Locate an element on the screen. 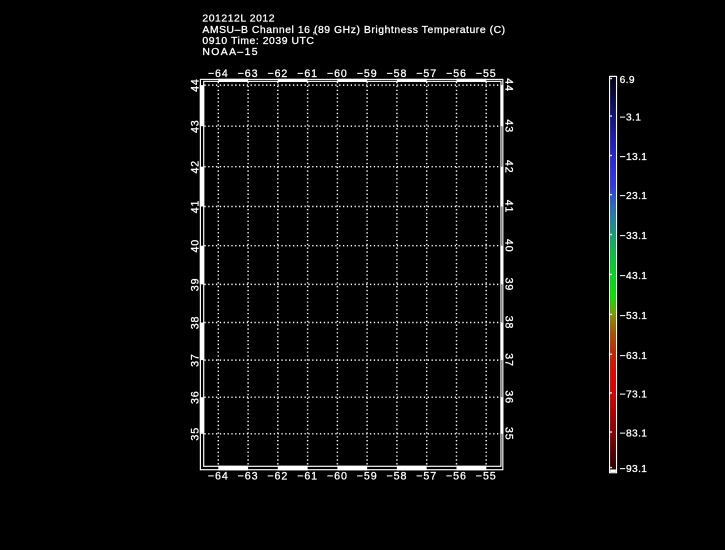 The height and width of the screenshot is (550, 725). svg-text: 0910 Time: 2039 UTC is located at coordinates (258, 41).